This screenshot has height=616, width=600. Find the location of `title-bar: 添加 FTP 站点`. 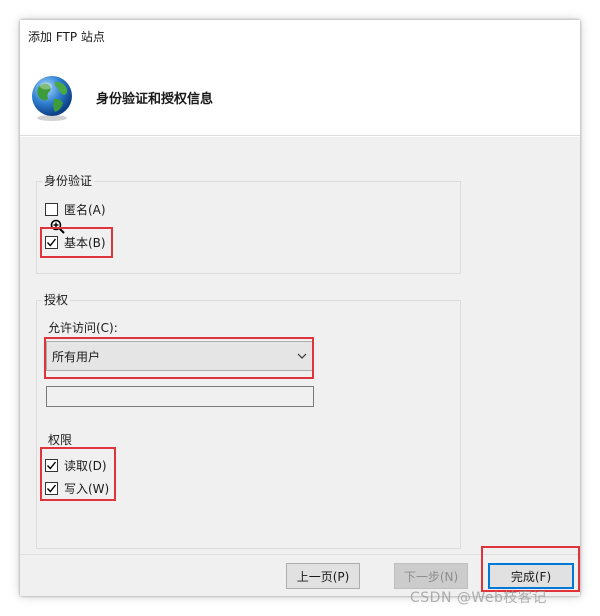

title-bar: 添加 FTP 站点 is located at coordinates (300, 35).